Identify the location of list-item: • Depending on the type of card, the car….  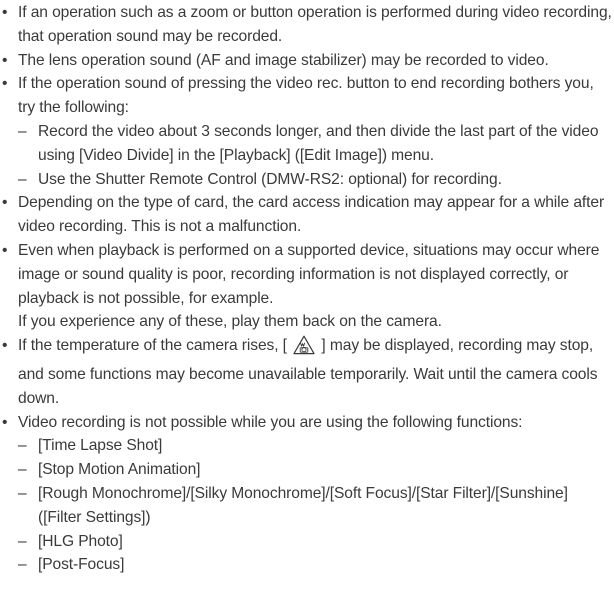
(308, 215).